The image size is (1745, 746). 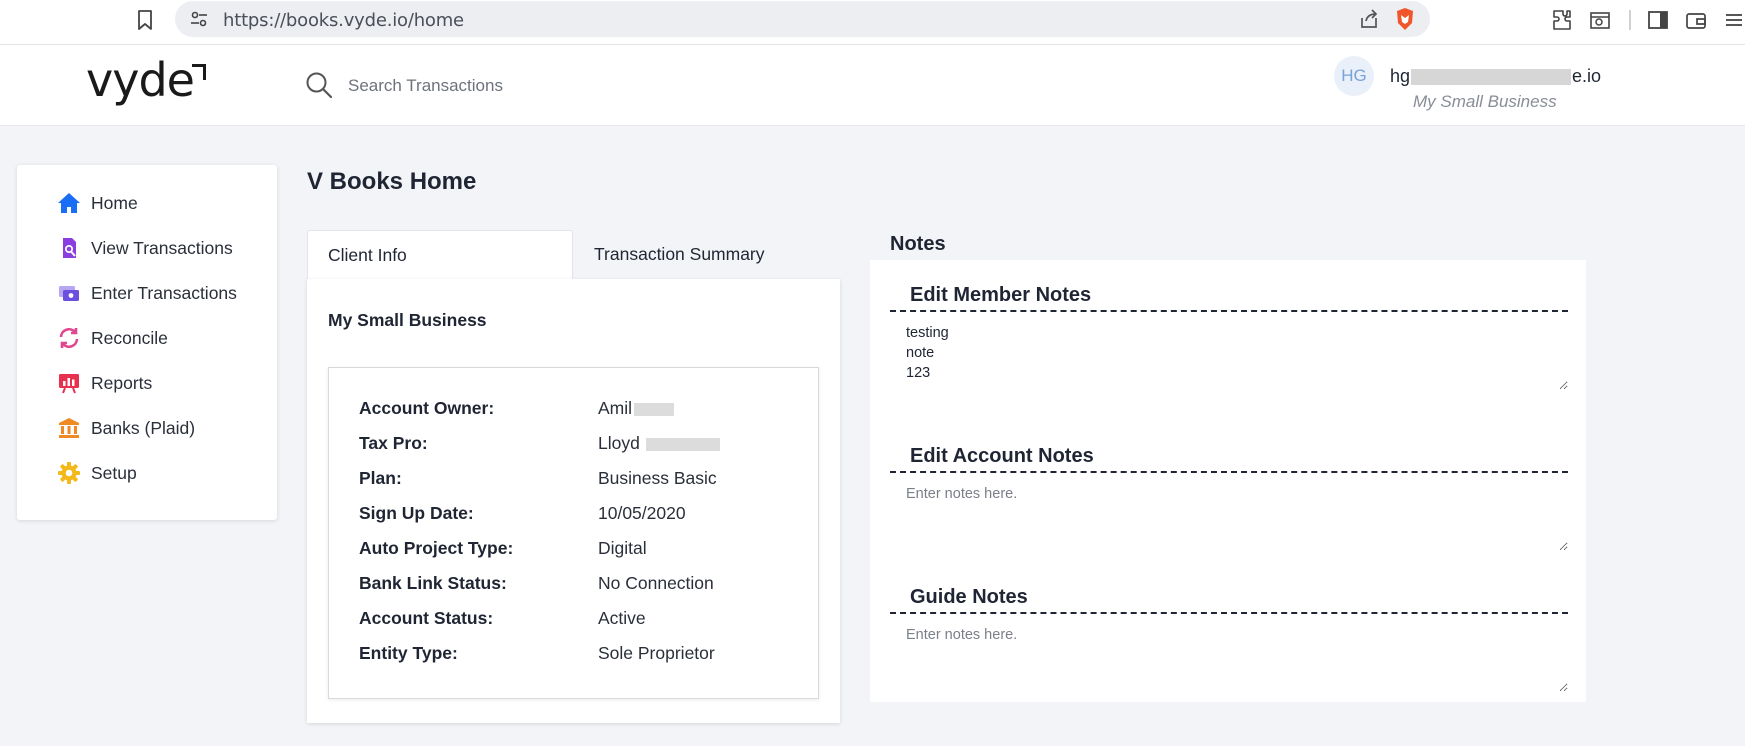 What do you see at coordinates (872, 85) in the screenshot?
I see `app-header: vyde HG hg e.io My Small Business` at bounding box center [872, 85].